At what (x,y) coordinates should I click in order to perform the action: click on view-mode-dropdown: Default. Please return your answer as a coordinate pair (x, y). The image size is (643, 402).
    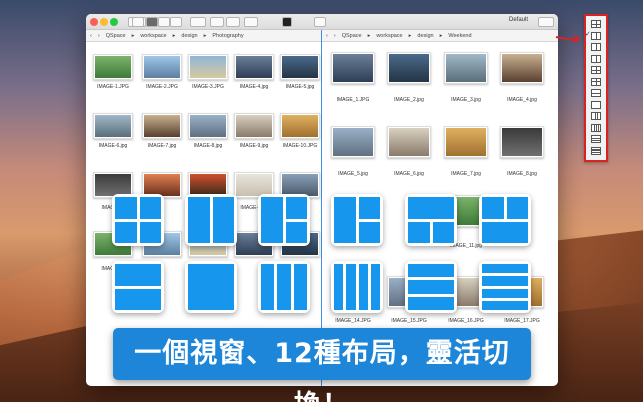
    Looking at the image, I should click on (518, 20).